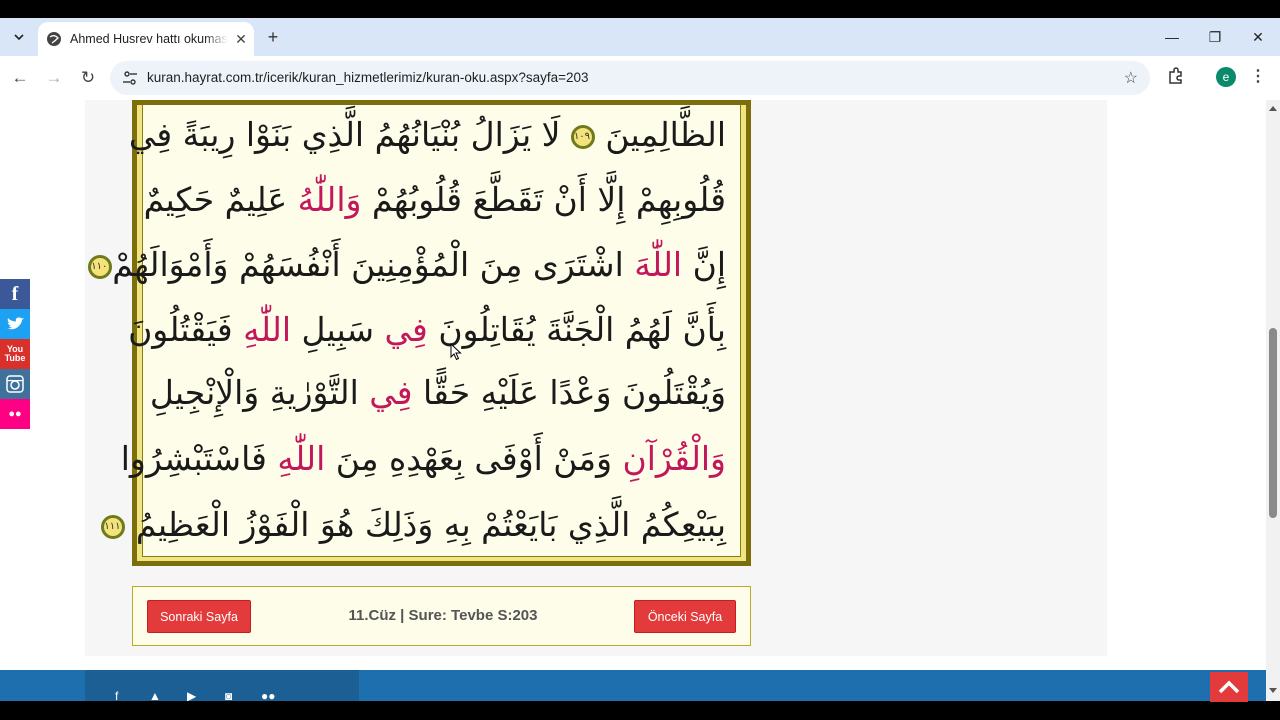 Image resolution: width=1280 pixels, height=720 pixels. I want to click on highlighted-word: اللّٰهَ, so click(658, 264).